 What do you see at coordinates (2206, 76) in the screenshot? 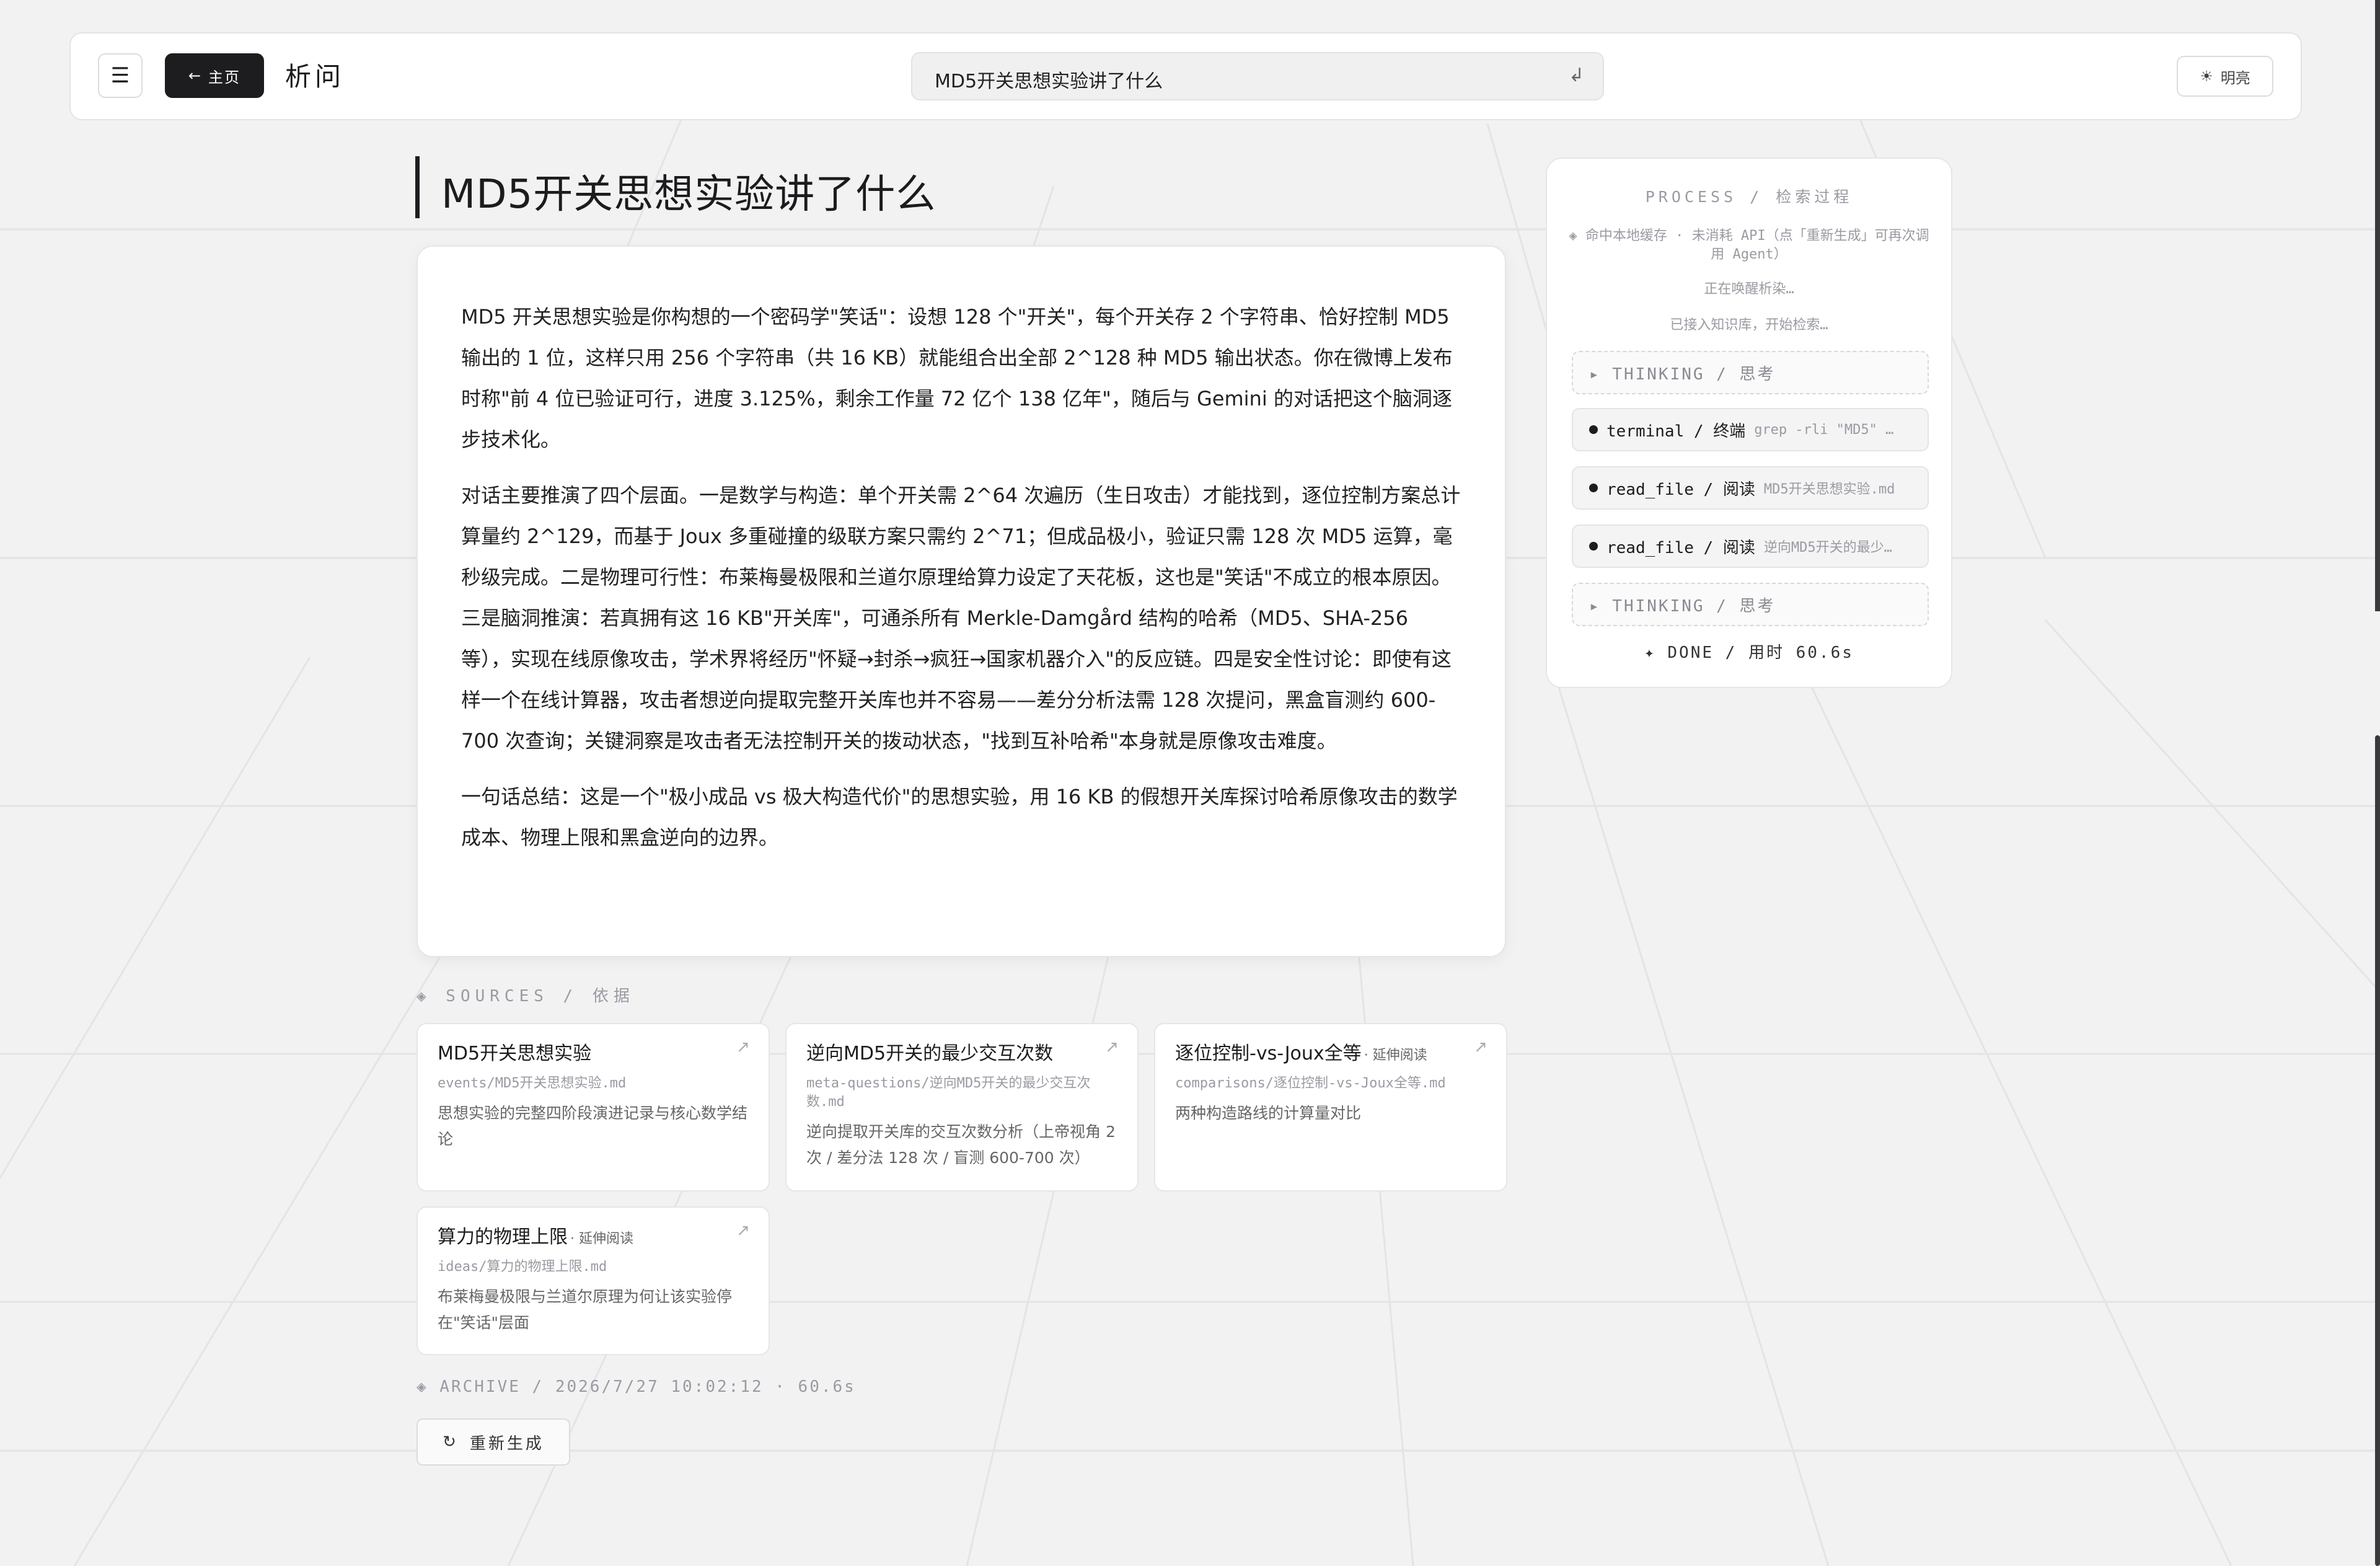
I see `sun-icon: ☀` at bounding box center [2206, 76].